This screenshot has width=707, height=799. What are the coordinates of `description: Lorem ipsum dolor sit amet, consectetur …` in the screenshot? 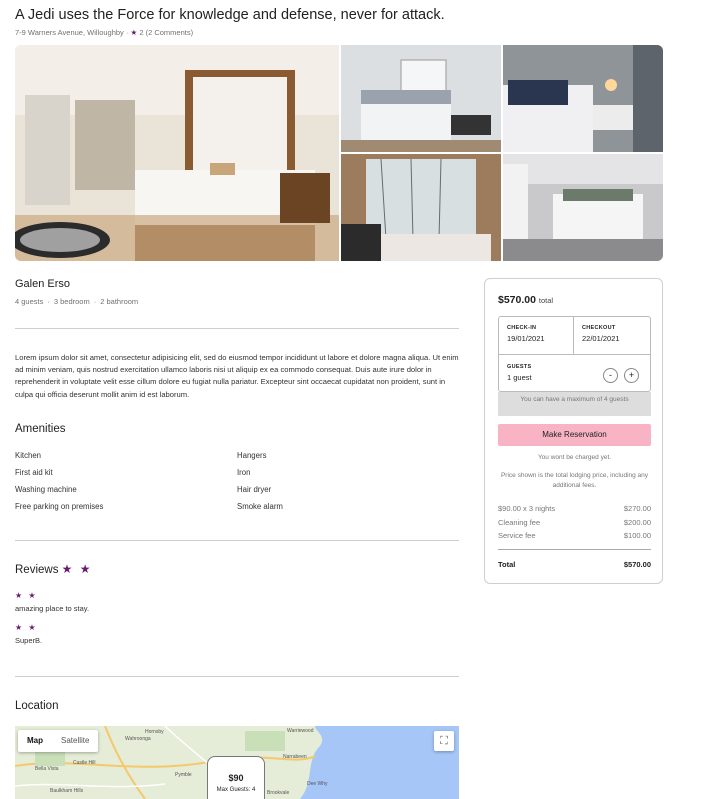 It's located at (237, 376).